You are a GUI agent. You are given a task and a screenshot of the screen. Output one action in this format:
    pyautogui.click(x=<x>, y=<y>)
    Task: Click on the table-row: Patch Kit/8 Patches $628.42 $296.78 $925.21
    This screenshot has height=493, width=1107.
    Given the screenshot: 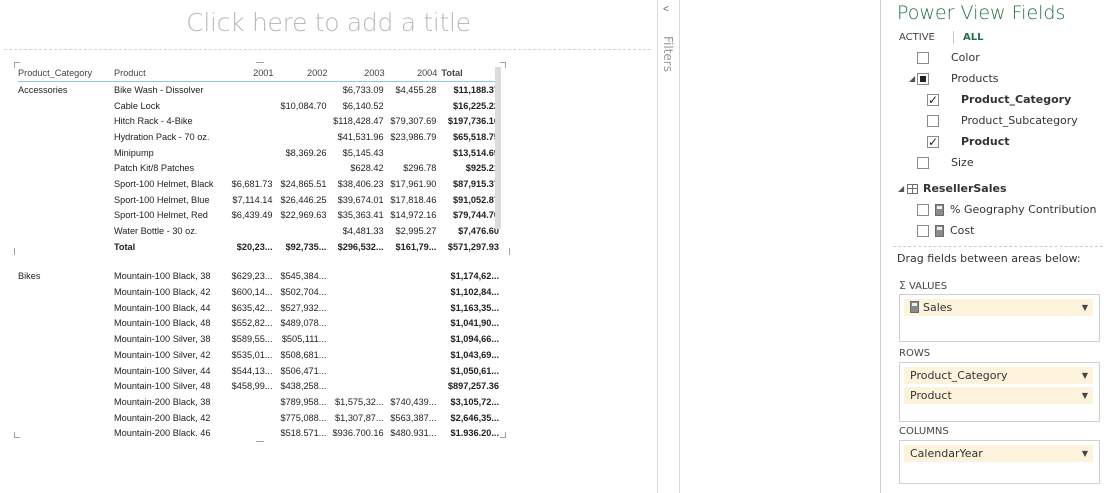 What is the action you would take?
    pyautogui.click(x=259, y=168)
    